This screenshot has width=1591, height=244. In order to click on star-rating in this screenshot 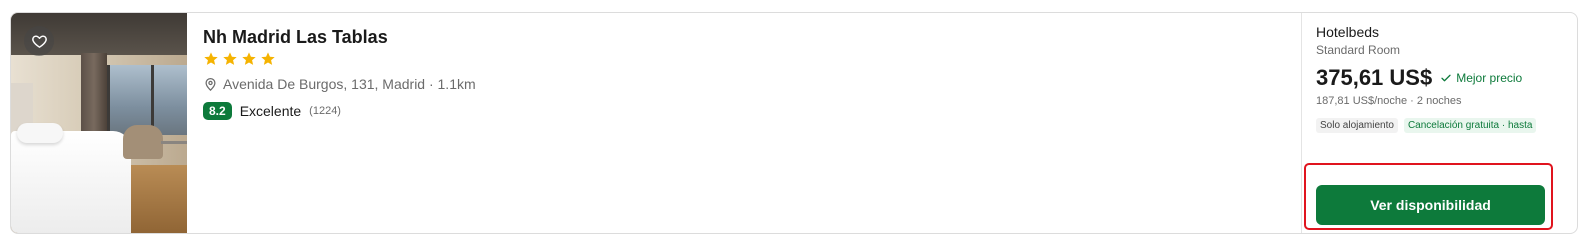, I will do `click(239, 59)`.